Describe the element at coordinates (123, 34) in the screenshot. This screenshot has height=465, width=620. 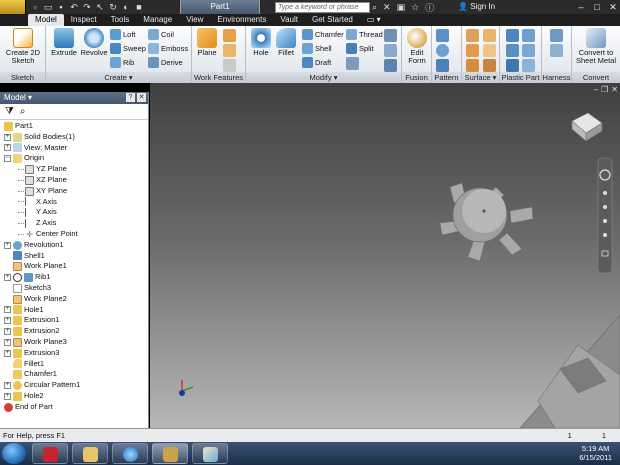
I see `loft-button: Loft` at that location.